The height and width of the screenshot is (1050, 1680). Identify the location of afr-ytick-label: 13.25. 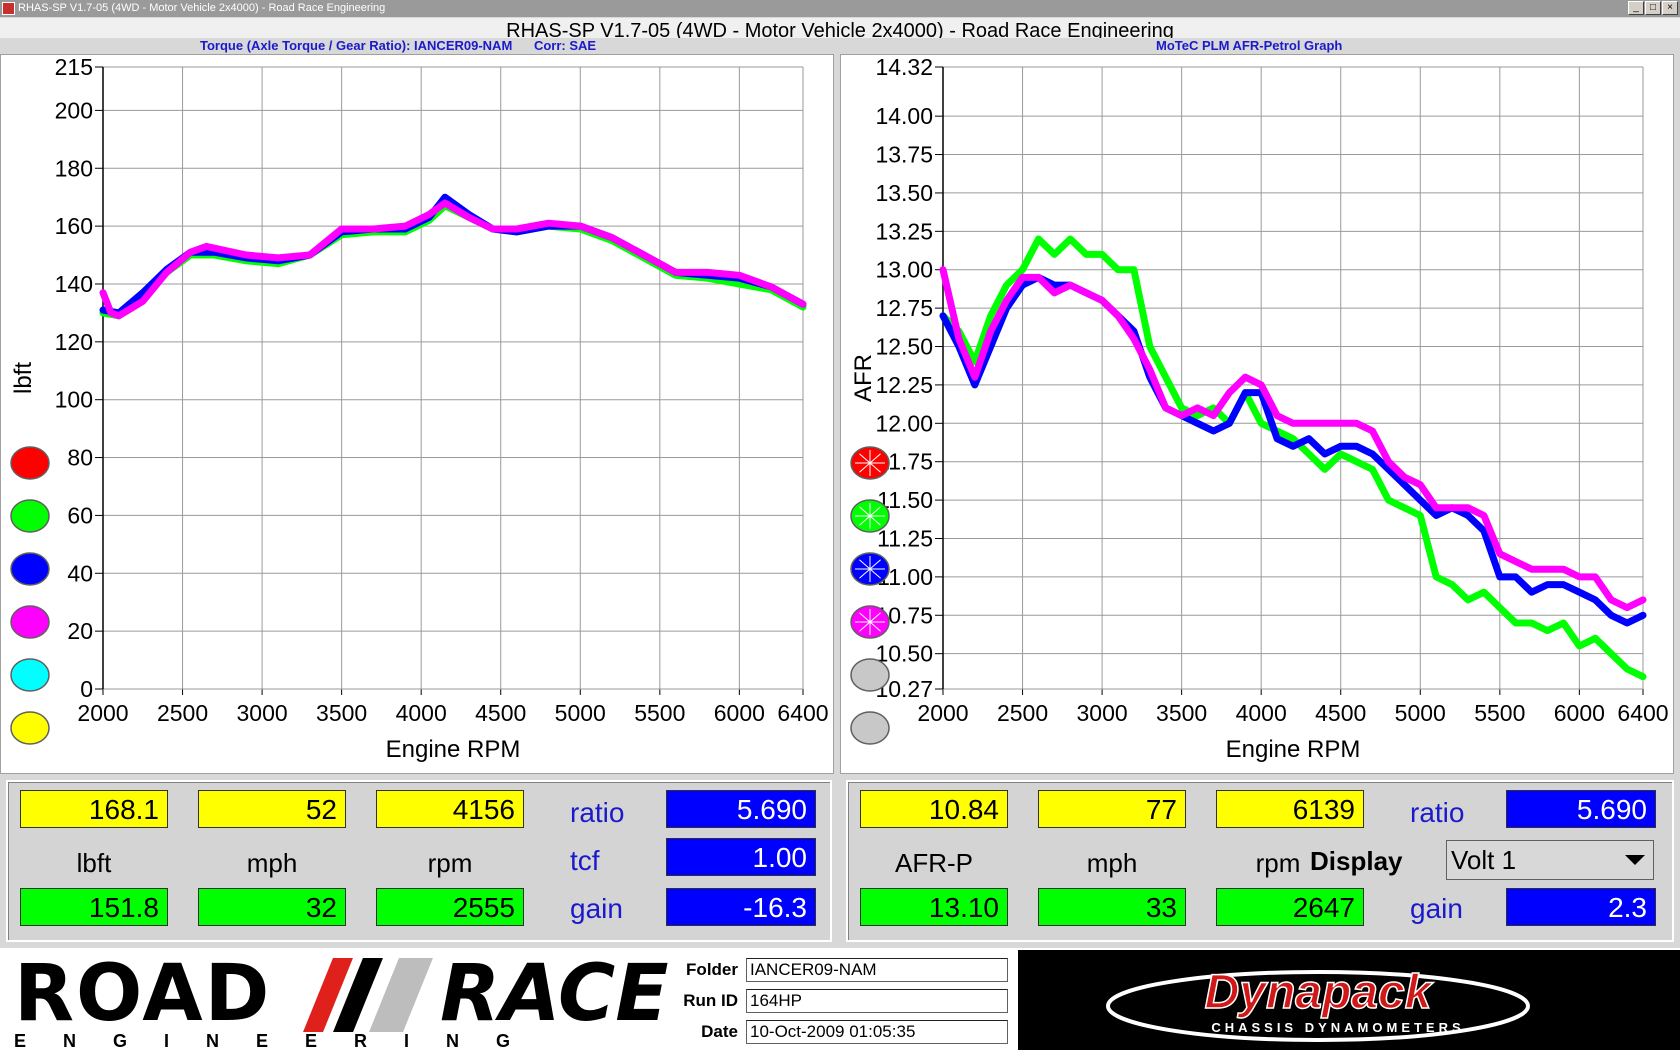
(904, 231).